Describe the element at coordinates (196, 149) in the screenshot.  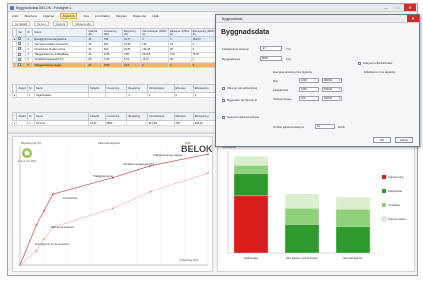
I see `belok-brand: BELOK` at that location.